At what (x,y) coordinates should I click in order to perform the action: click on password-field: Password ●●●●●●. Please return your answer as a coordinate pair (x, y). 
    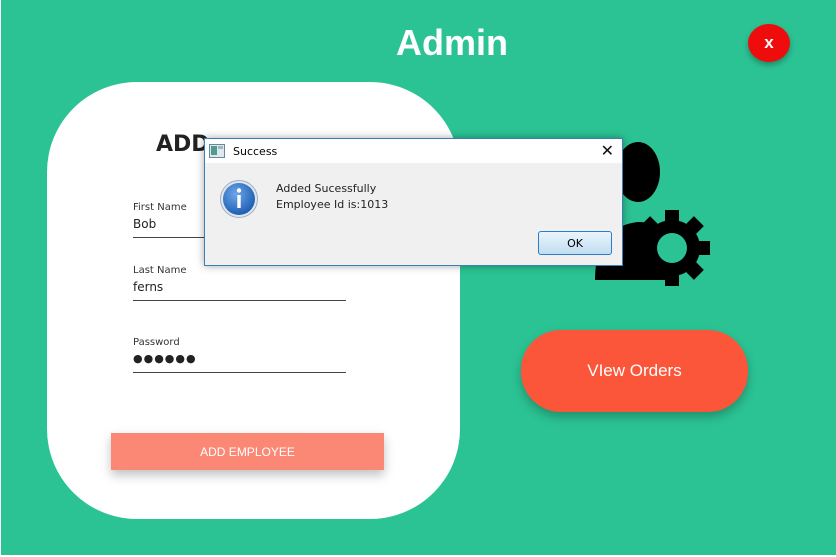
    Looking at the image, I should click on (239, 355).